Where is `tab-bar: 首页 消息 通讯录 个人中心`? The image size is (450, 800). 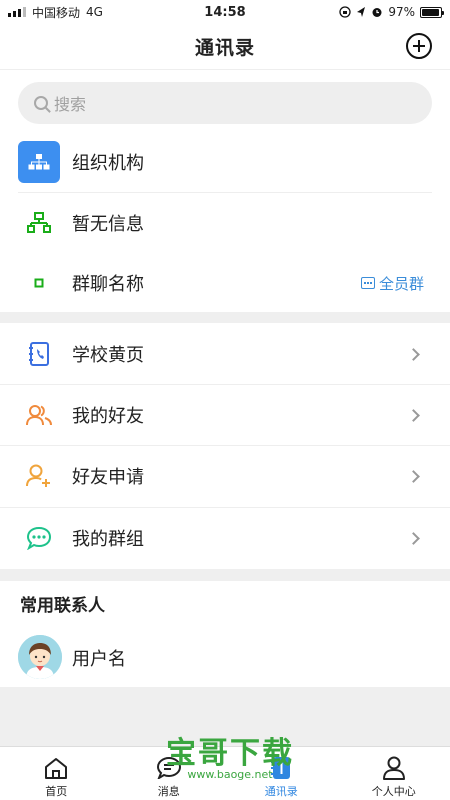 tab-bar: 首页 消息 通讯录 个人中心 is located at coordinates (225, 773).